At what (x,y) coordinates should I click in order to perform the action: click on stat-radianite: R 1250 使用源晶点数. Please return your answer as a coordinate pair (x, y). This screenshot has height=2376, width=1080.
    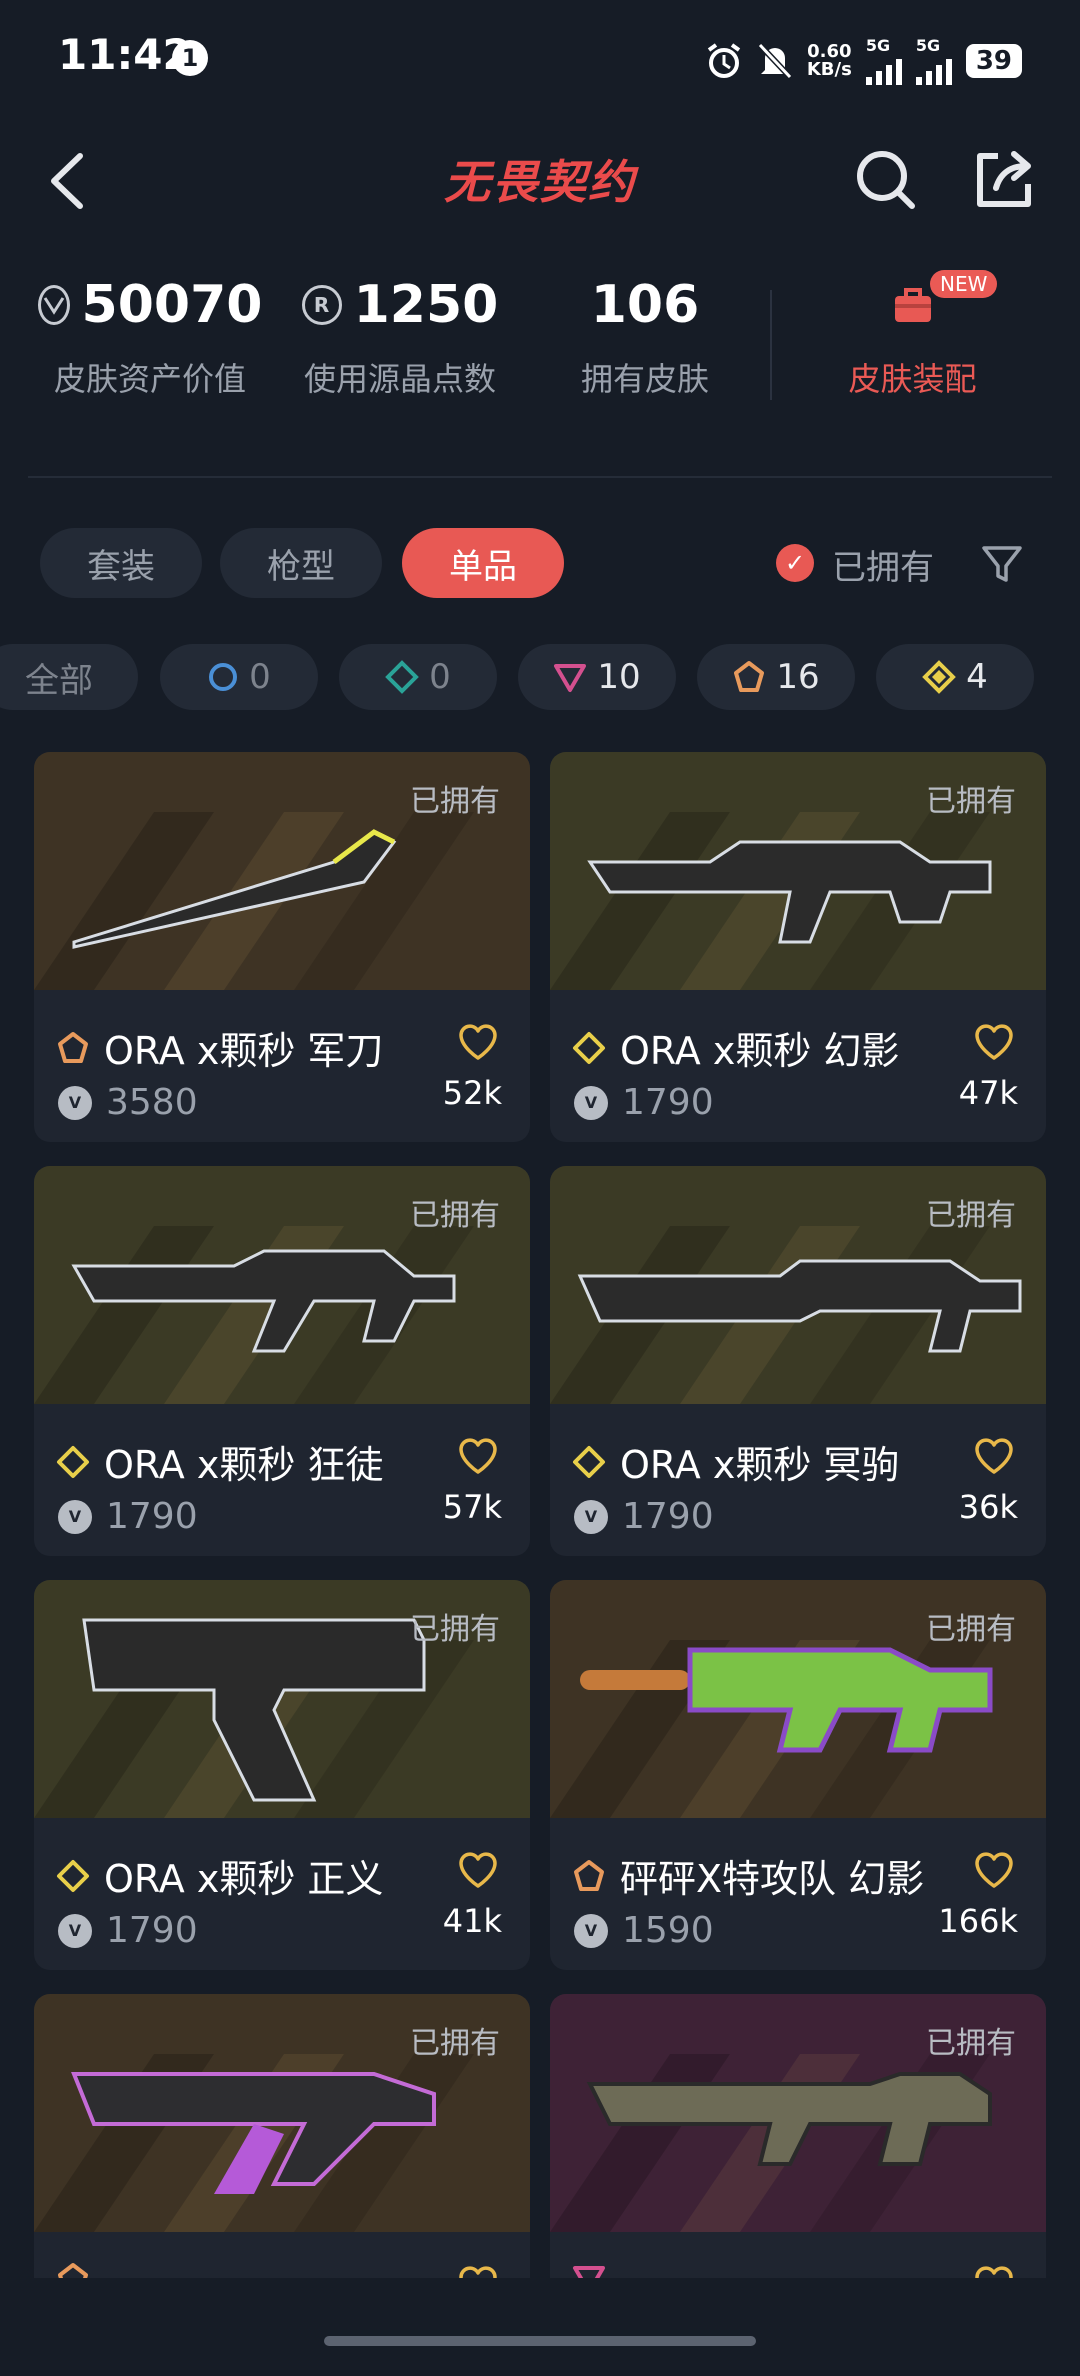
    Looking at the image, I should click on (400, 335).